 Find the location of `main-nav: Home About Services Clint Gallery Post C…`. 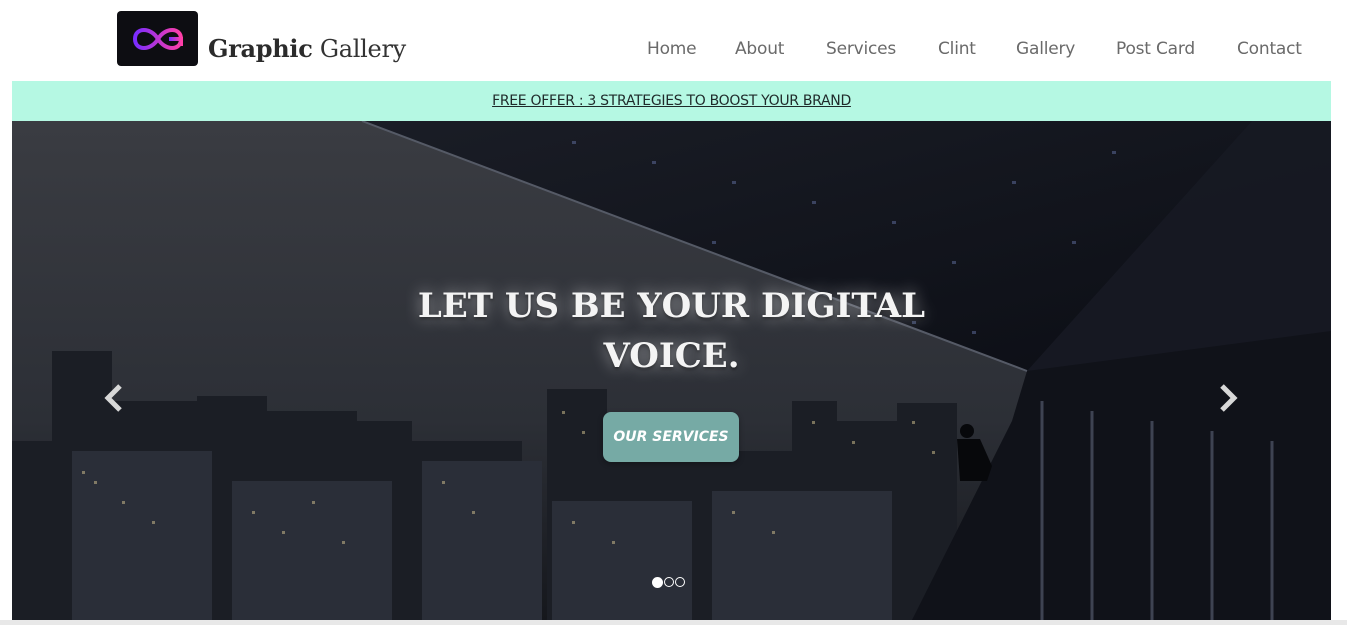

main-nav: Home About Services Clint Gallery Post C… is located at coordinates (673, 51).